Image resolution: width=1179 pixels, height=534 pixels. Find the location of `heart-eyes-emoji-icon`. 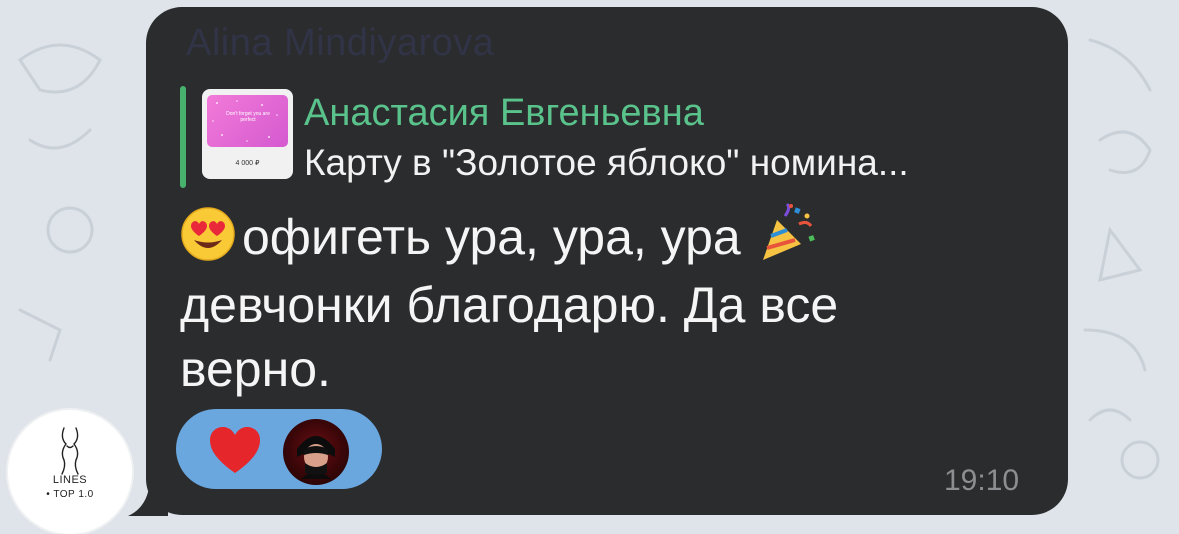

heart-eyes-emoji-icon is located at coordinates (208, 234).